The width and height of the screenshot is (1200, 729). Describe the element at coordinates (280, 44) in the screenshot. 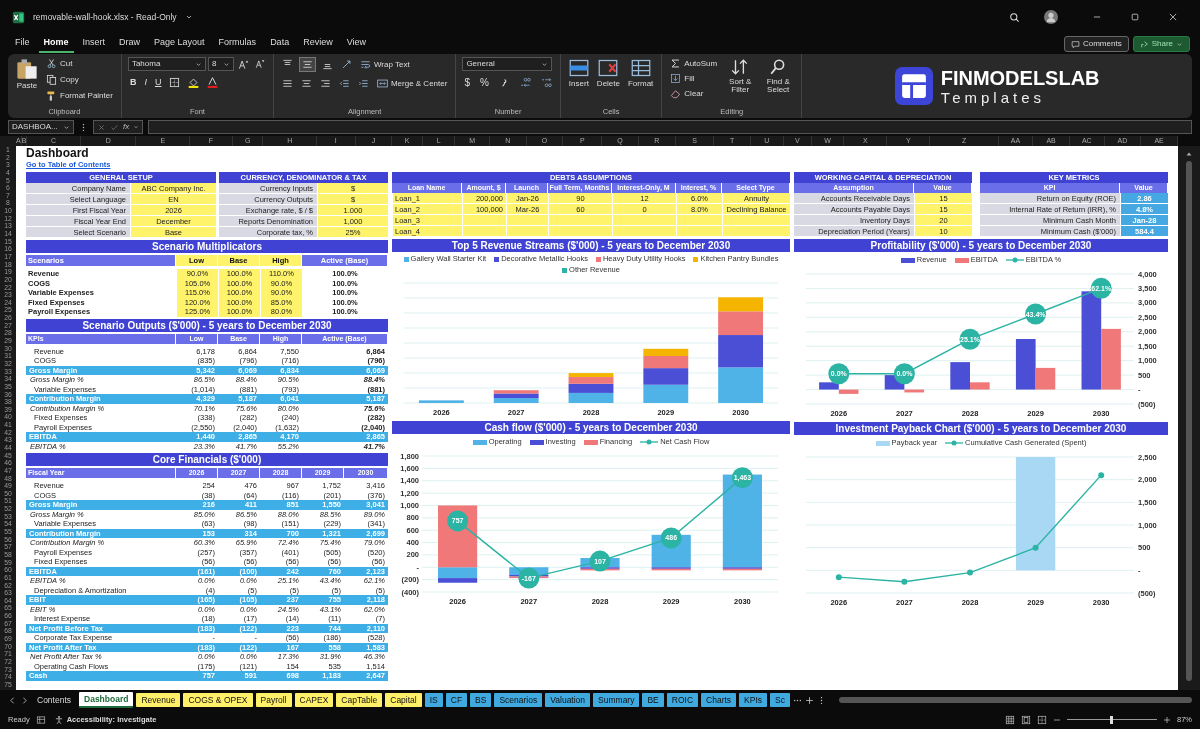

I see `menu-tab: Data` at that location.